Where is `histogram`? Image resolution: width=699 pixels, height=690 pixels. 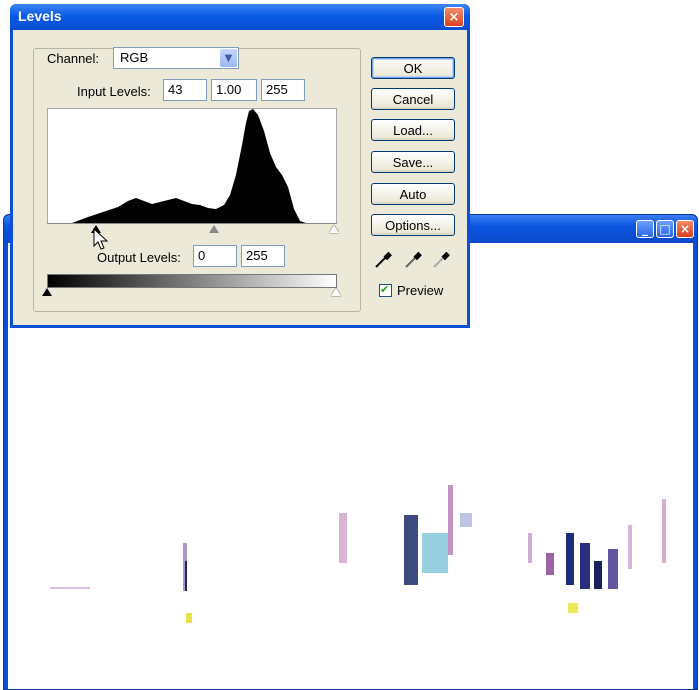
histogram is located at coordinates (192, 166).